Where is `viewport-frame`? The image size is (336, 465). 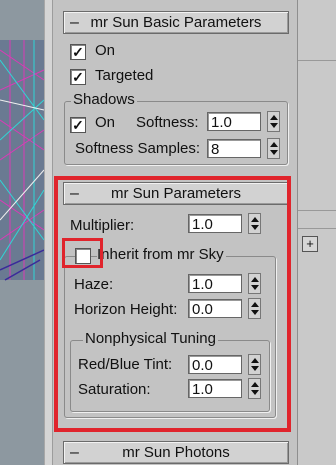
viewport-frame is located at coordinates (48, 232).